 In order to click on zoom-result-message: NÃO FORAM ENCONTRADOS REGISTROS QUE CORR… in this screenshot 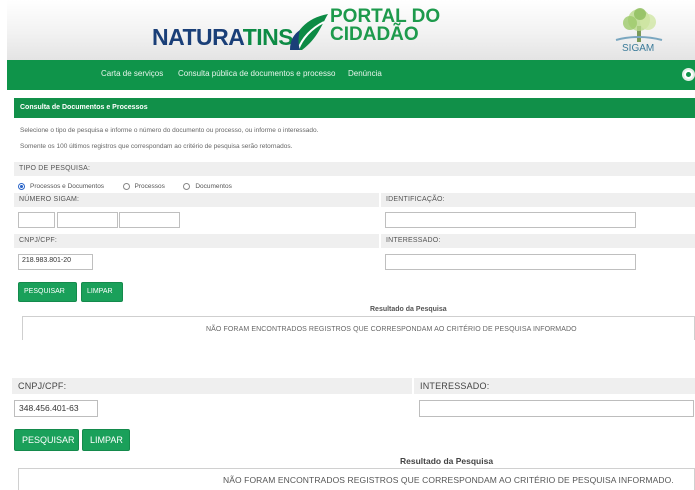, I will do `click(356, 479)`.